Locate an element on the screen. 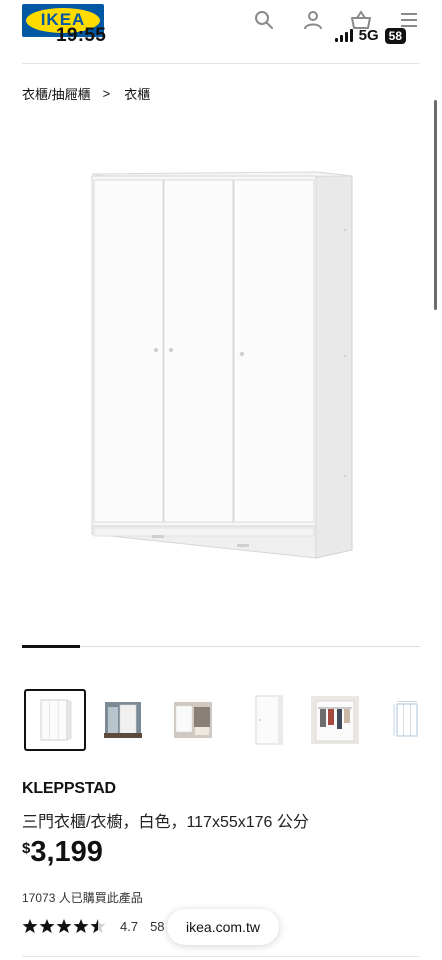  status-indicators: 5G 58 is located at coordinates (370, 35).